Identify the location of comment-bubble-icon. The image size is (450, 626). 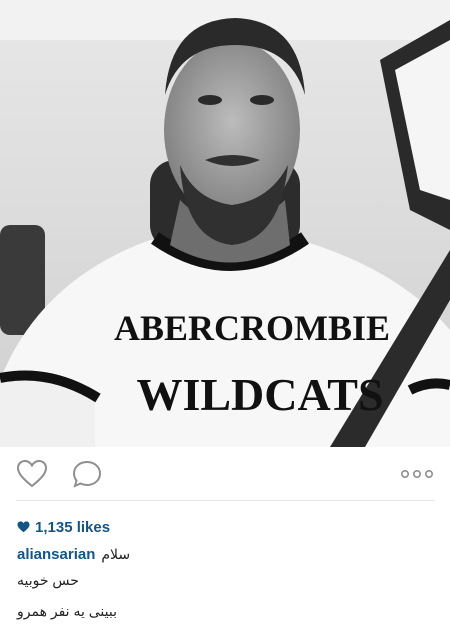
(87, 474).